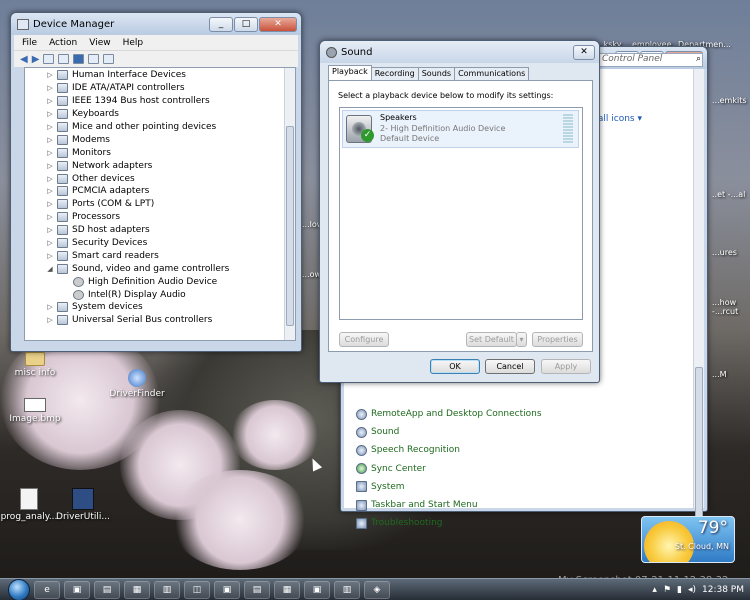 Image resolution: width=750 pixels, height=600 pixels. Describe the element at coordinates (557, 339) in the screenshot. I see `properties-button: Properties` at that location.